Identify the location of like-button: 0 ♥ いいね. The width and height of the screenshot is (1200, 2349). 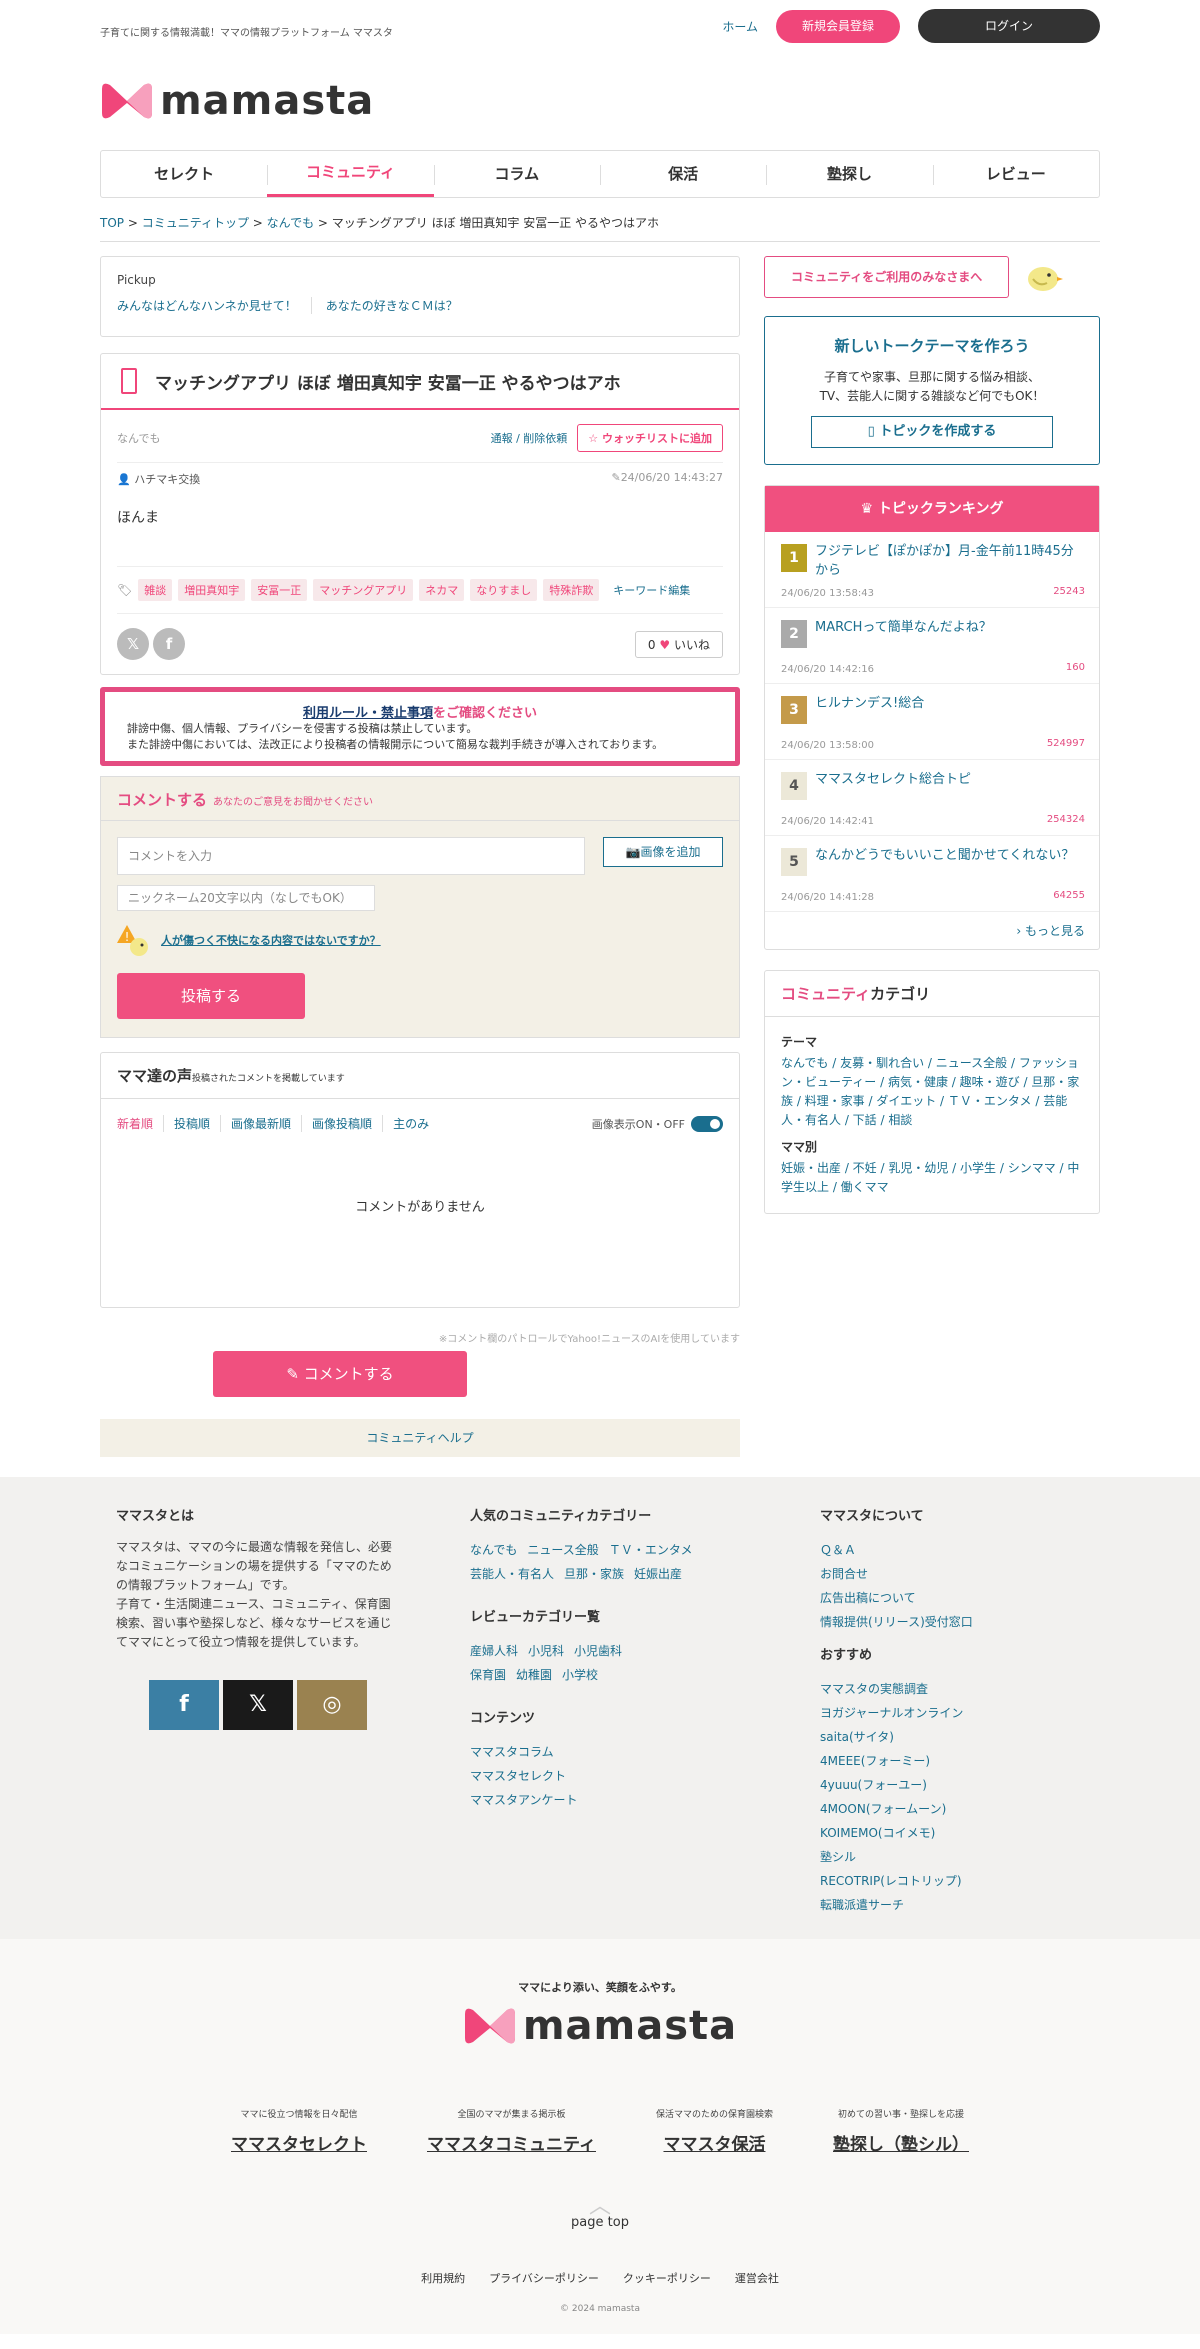
(678, 644).